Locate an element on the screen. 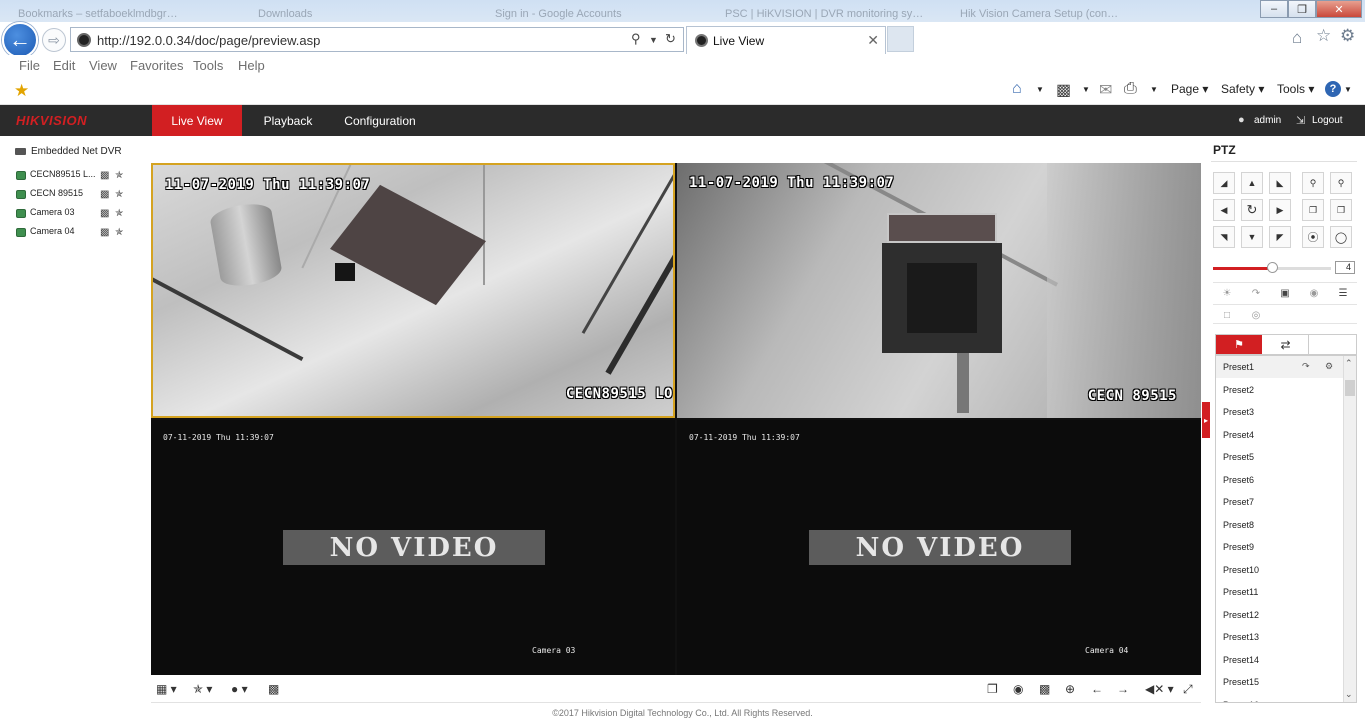 Image resolution: width=1365 pixels, height=725 pixels. preset-item: Preset2 is located at coordinates (1280, 390).